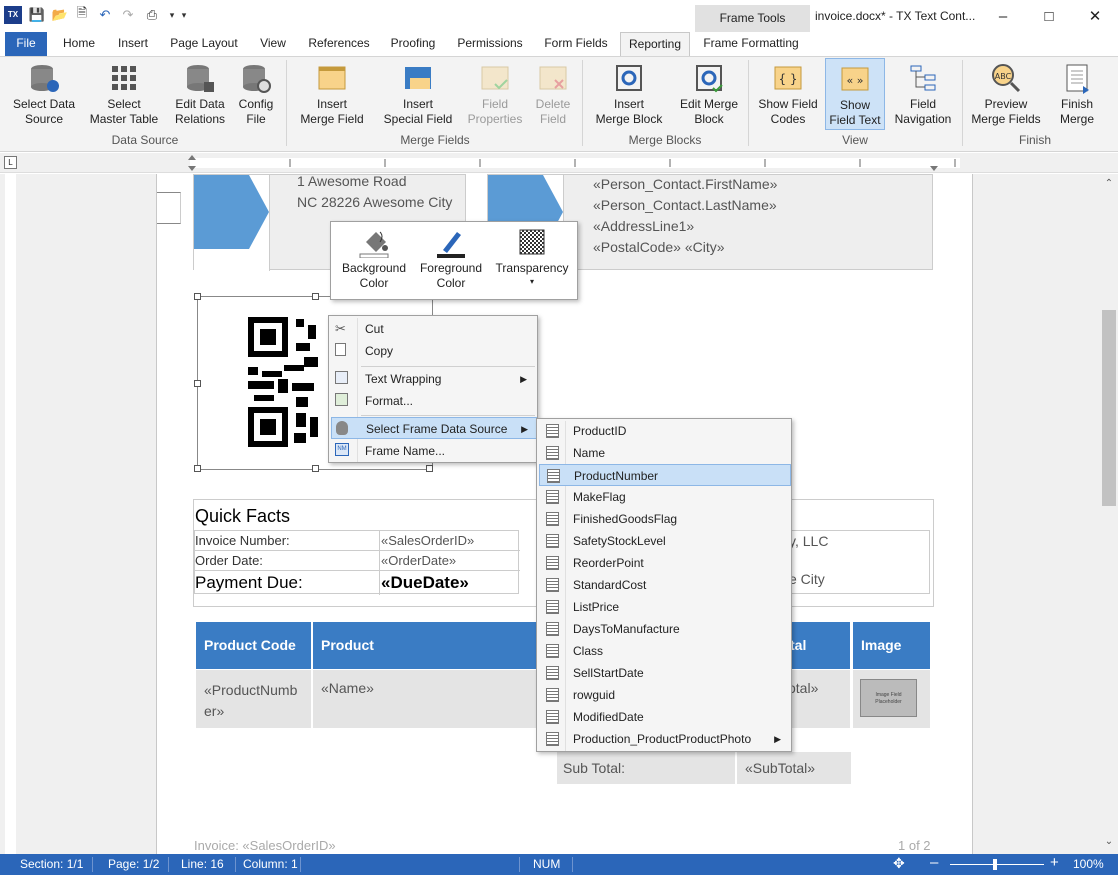 The image size is (1118, 875). I want to click on vertical-scrollbar, so click(1109, 514).